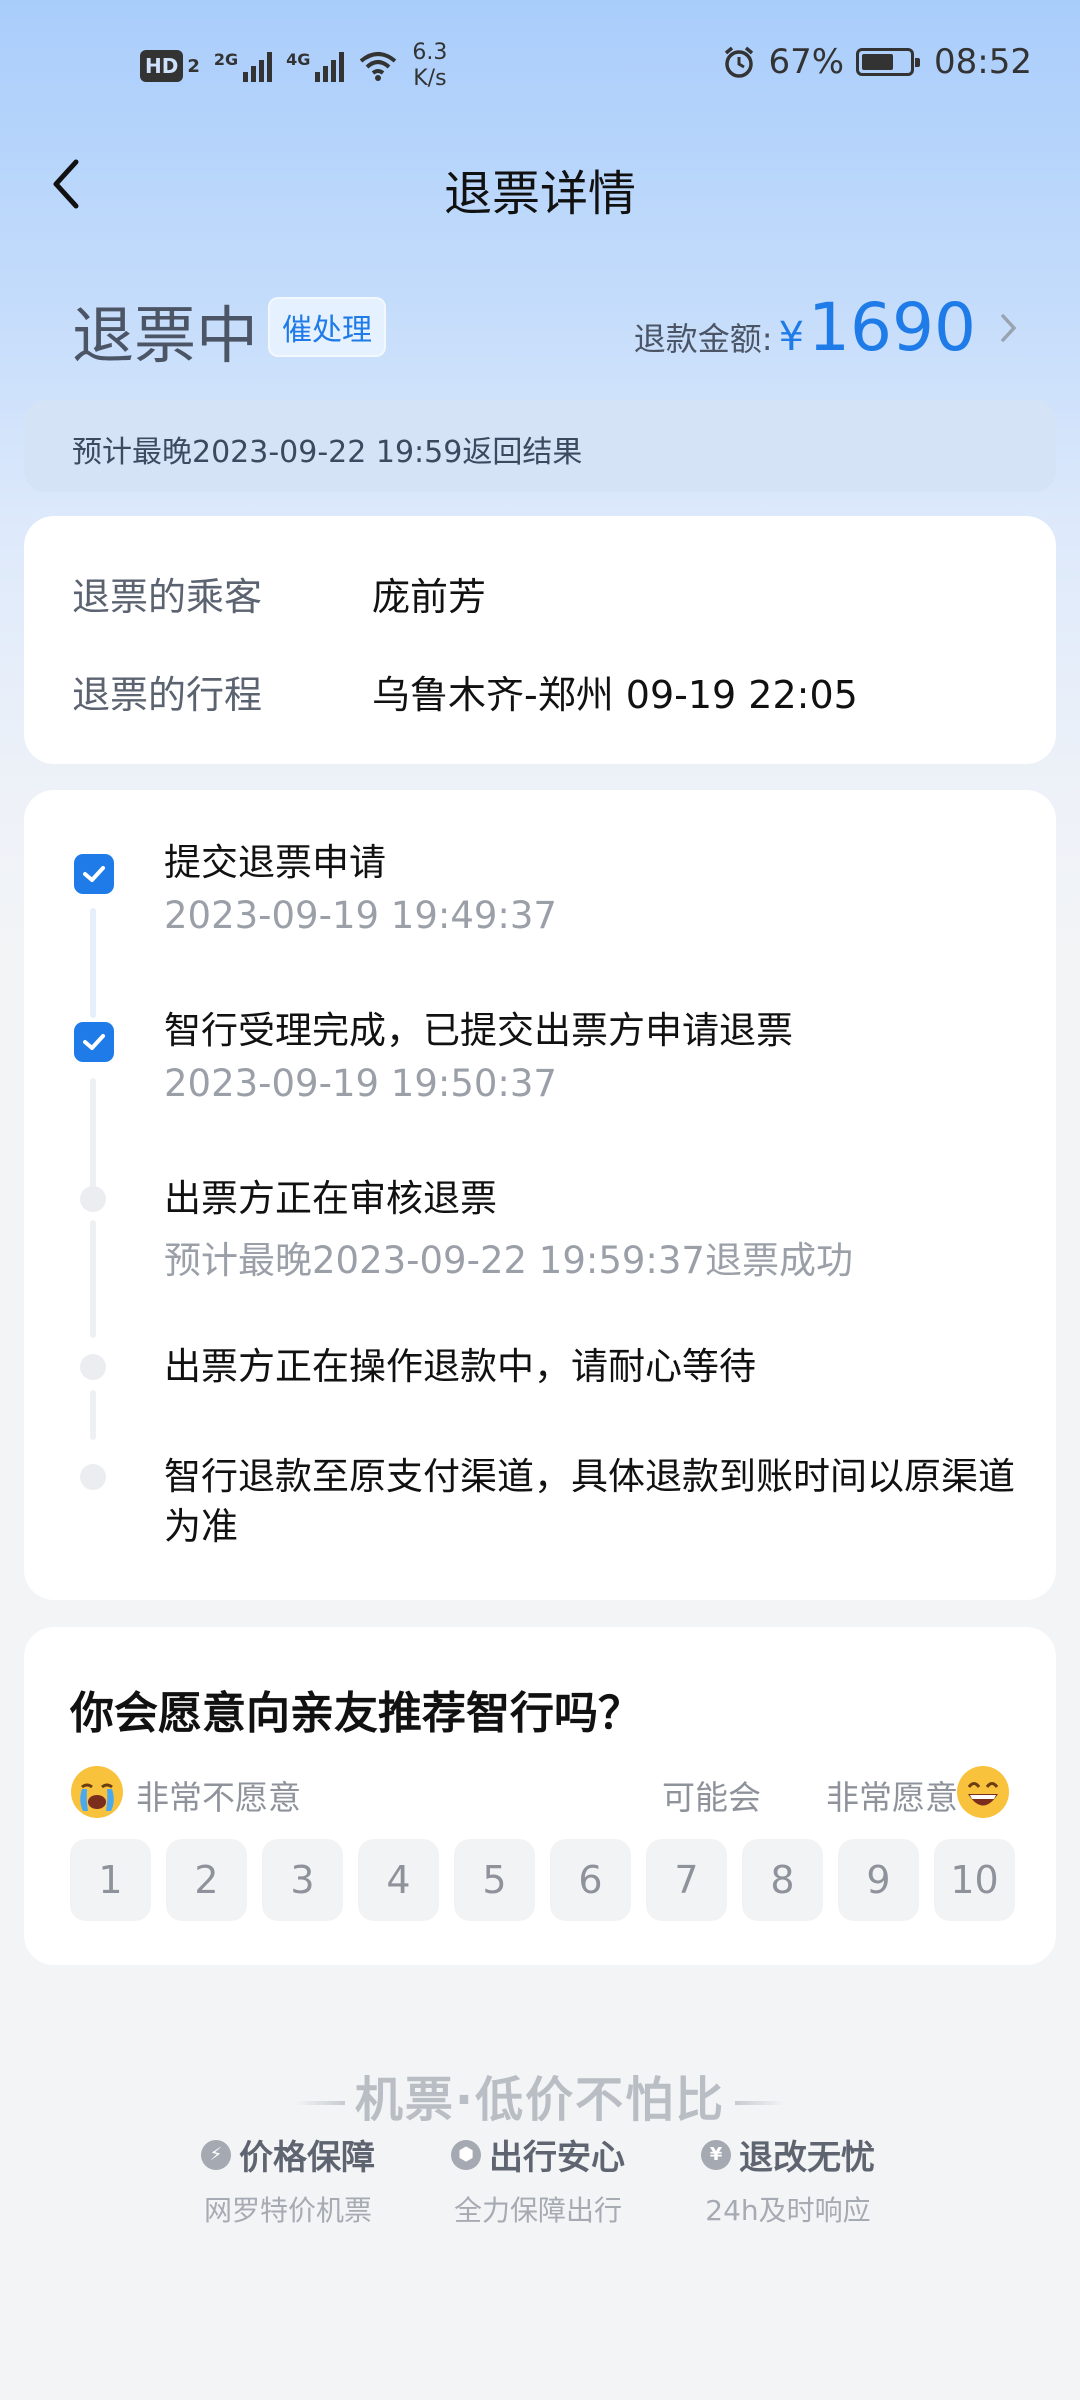  I want to click on alarm-icon, so click(739, 62).